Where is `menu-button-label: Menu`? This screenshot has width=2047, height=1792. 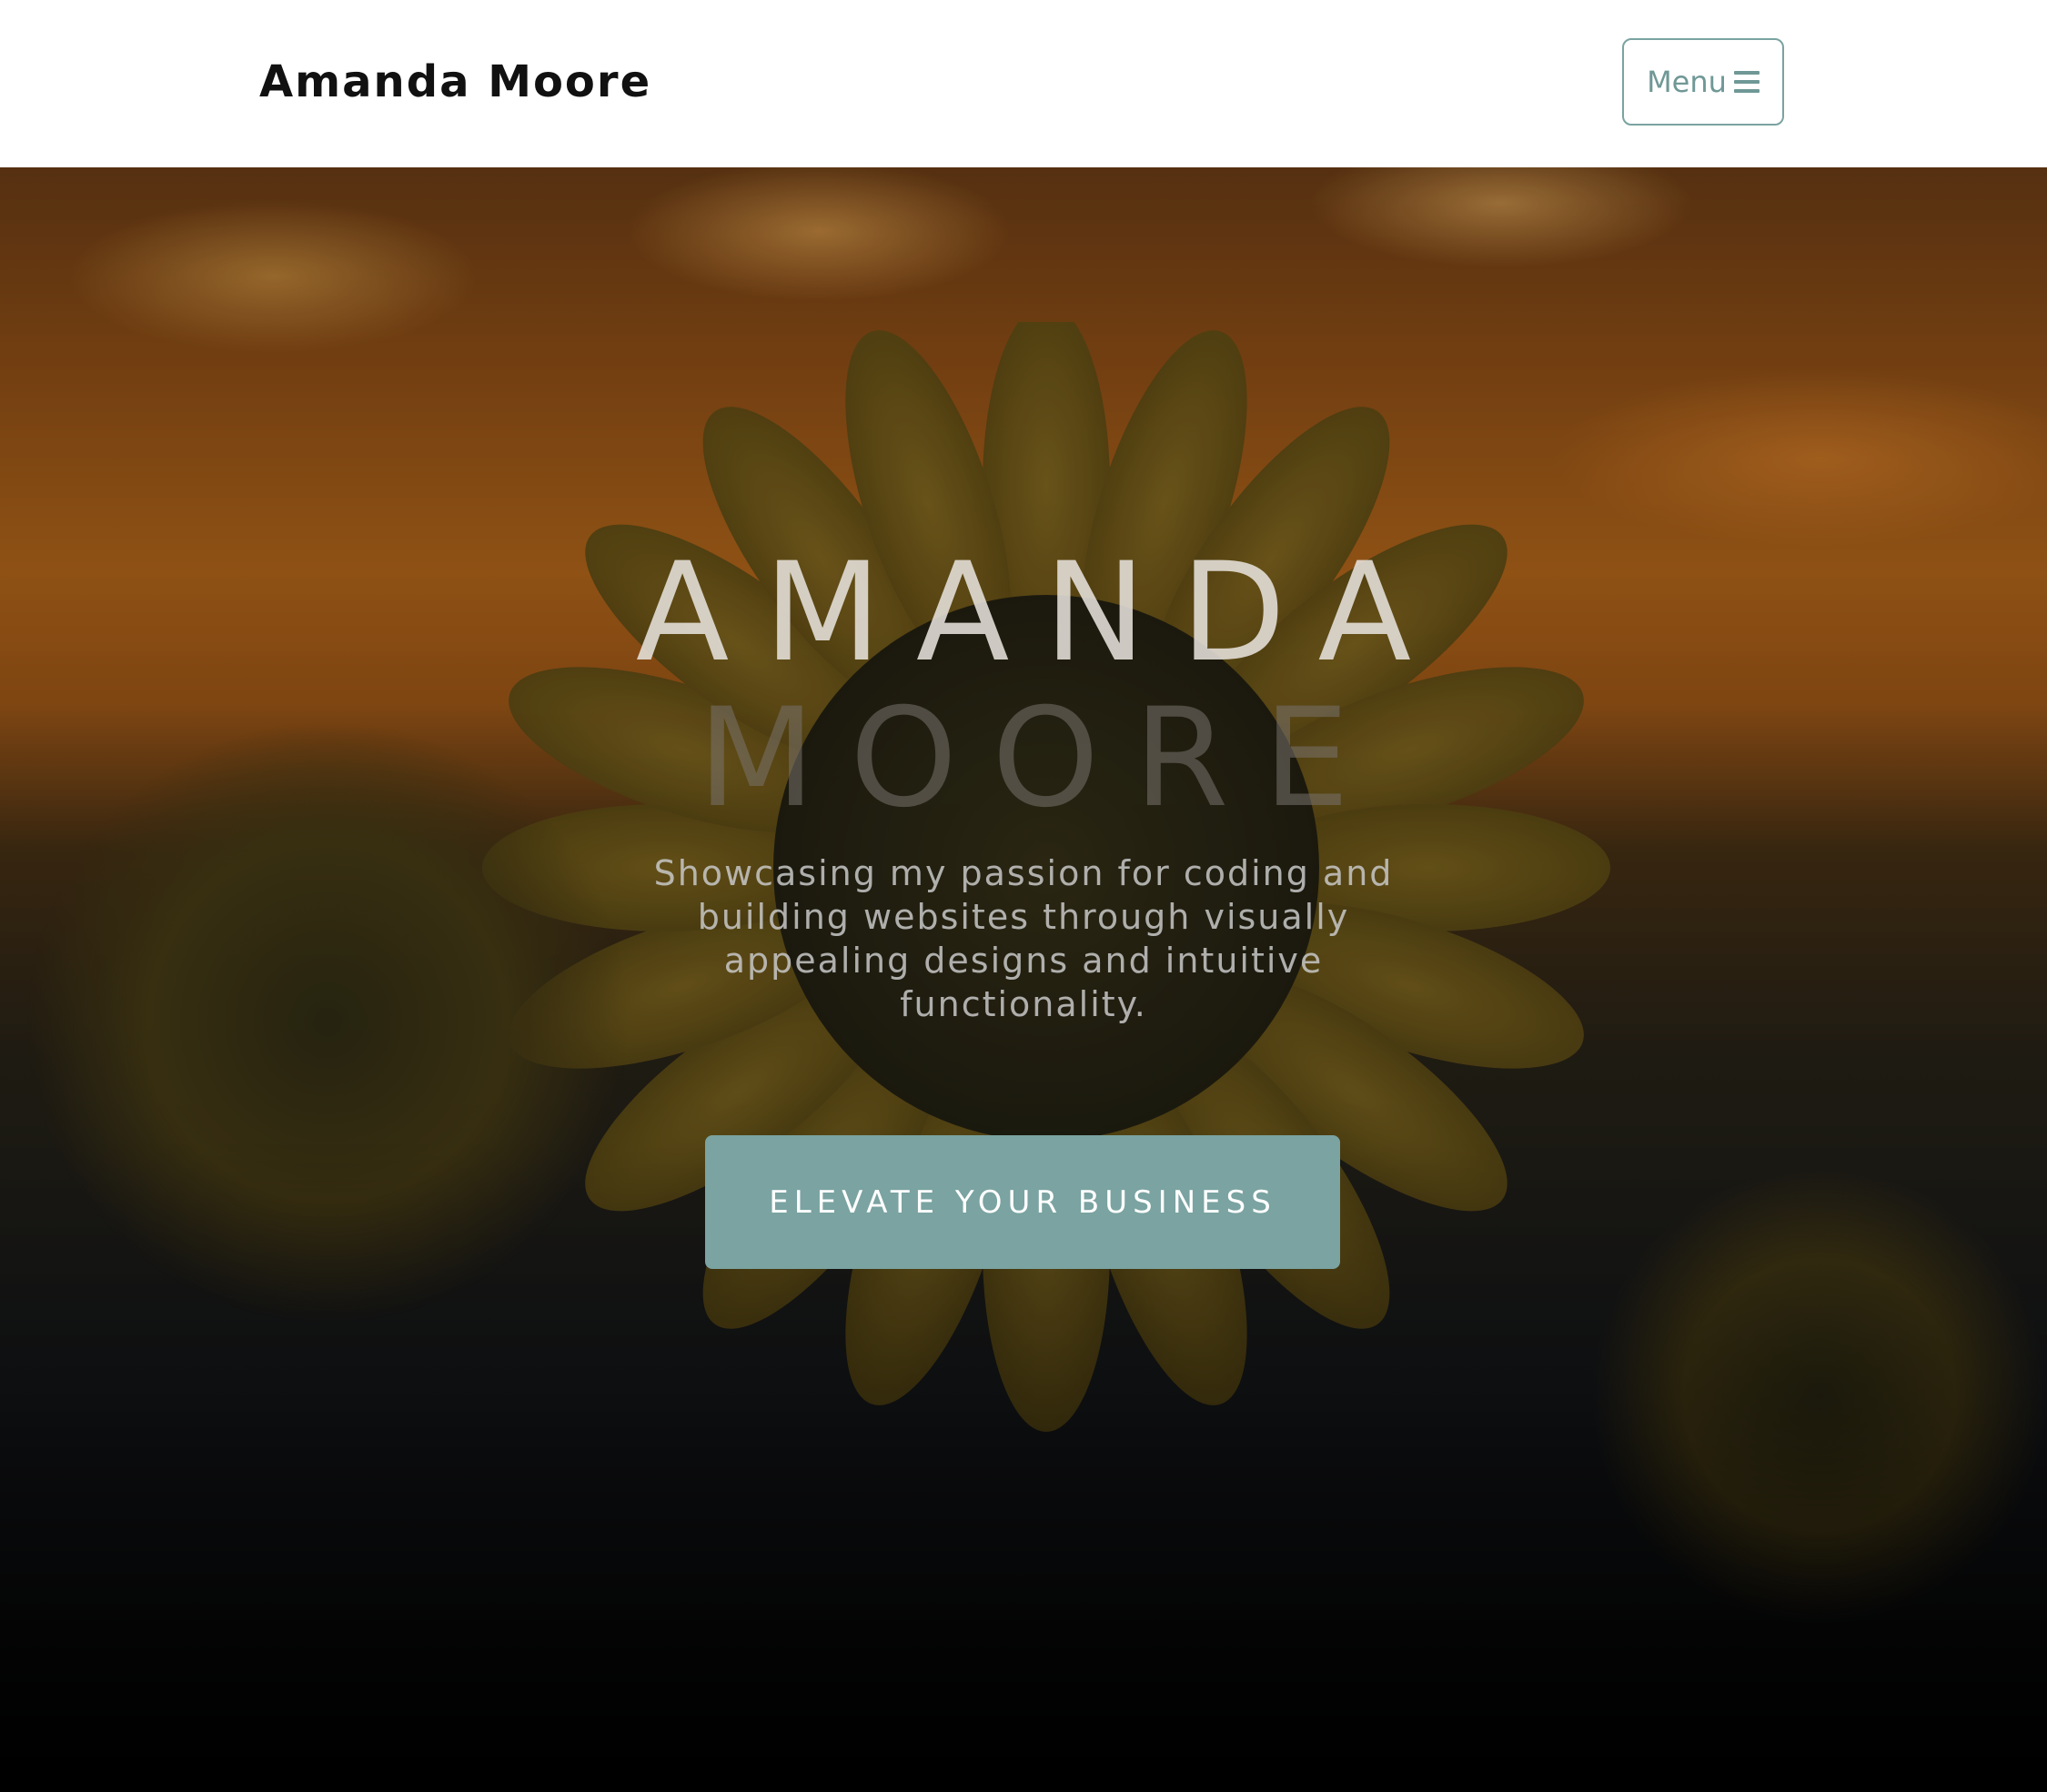
menu-button-label: Menu is located at coordinates (1687, 82).